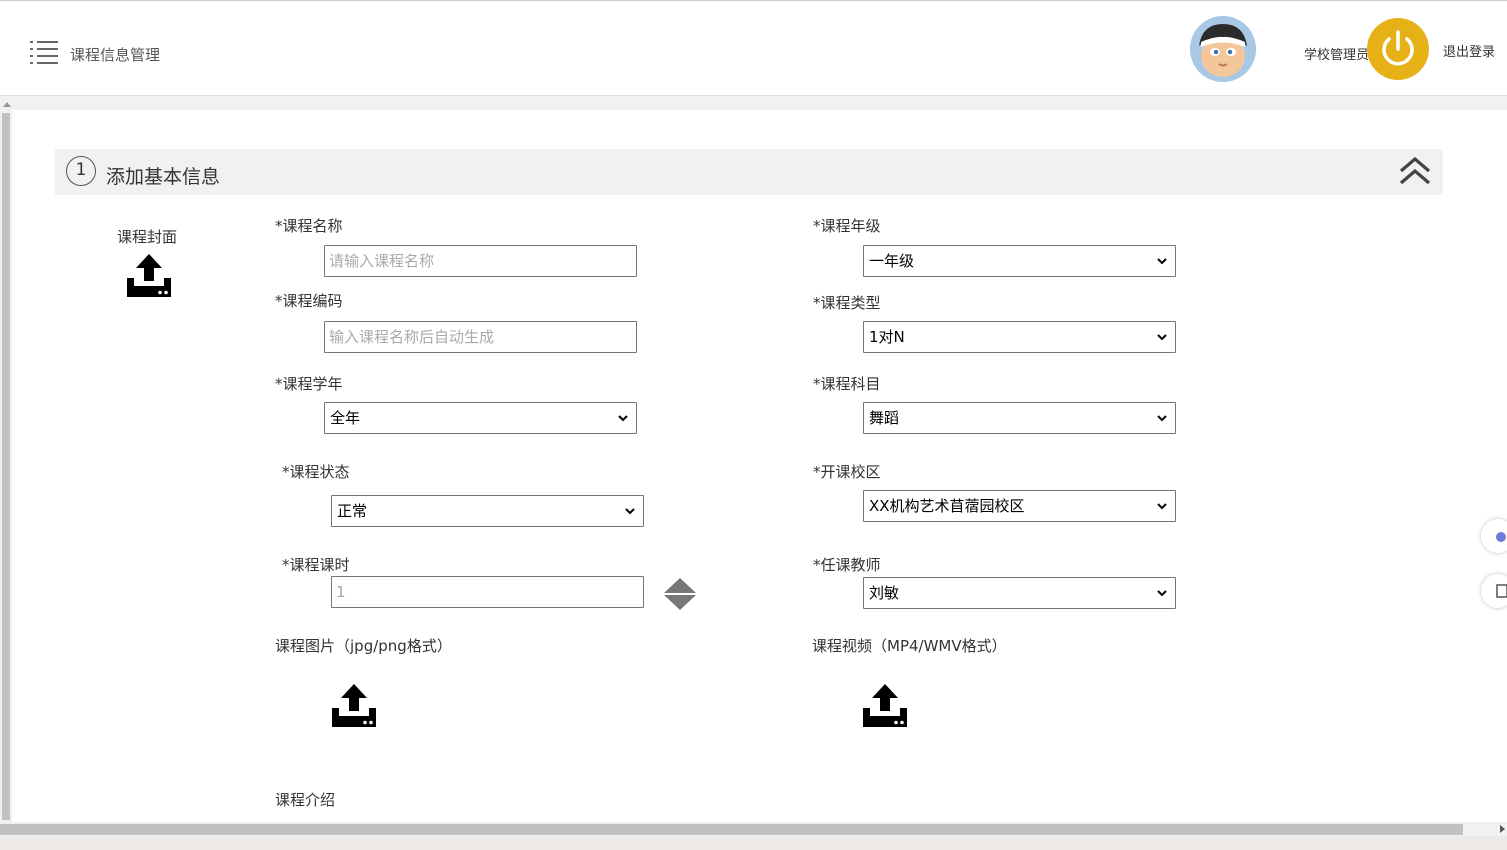 The image size is (1507, 850). What do you see at coordinates (884, 418) in the screenshot?
I see `course-subject-value: 舞蹈` at bounding box center [884, 418].